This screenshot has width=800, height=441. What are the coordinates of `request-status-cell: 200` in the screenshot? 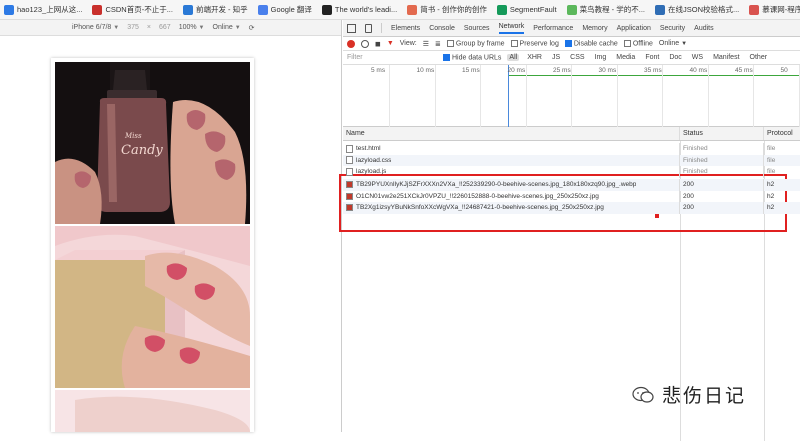 It's located at (722, 197).